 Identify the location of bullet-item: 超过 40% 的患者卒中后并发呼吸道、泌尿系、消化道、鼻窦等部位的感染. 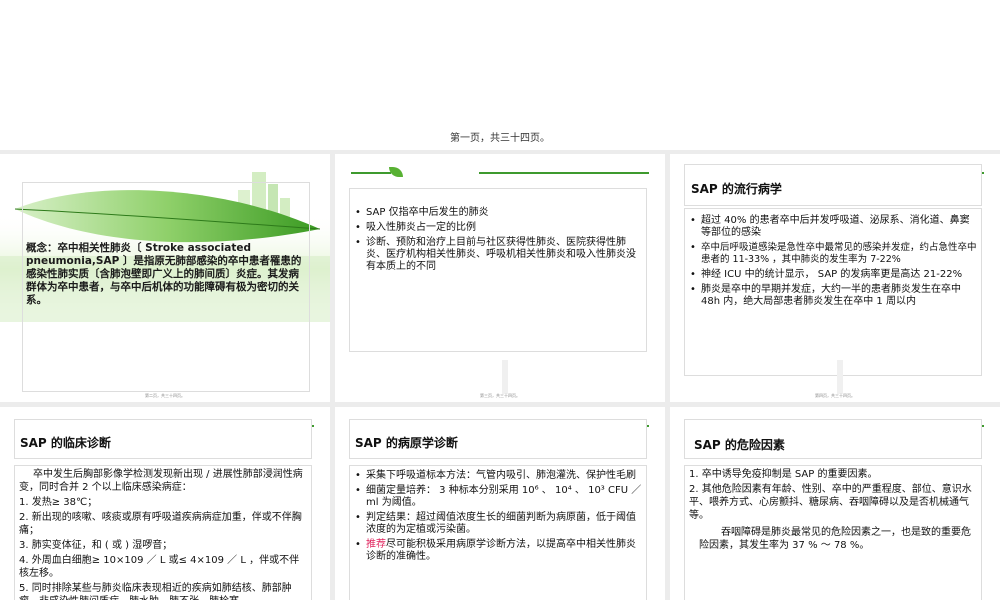
(834, 227).